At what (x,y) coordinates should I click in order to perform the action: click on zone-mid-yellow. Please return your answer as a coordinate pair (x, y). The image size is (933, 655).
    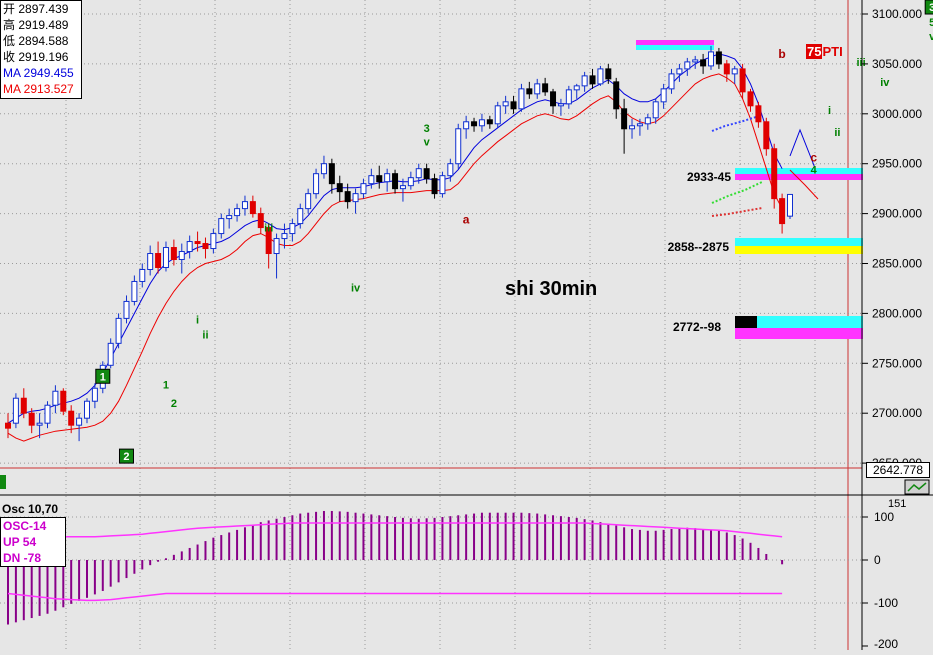
    Looking at the image, I should click on (799, 250).